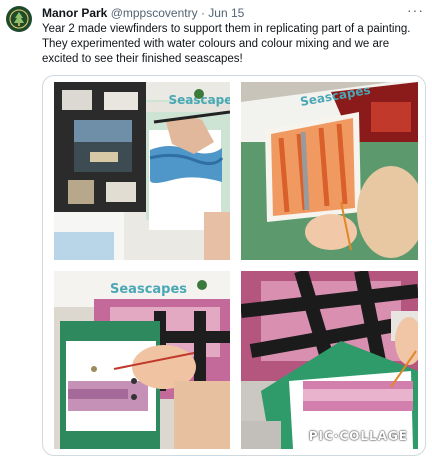 Image resolution: width=432 pixels, height=461 pixels. What do you see at coordinates (226, 13) in the screenshot?
I see `tweet-date: Jun 15` at bounding box center [226, 13].